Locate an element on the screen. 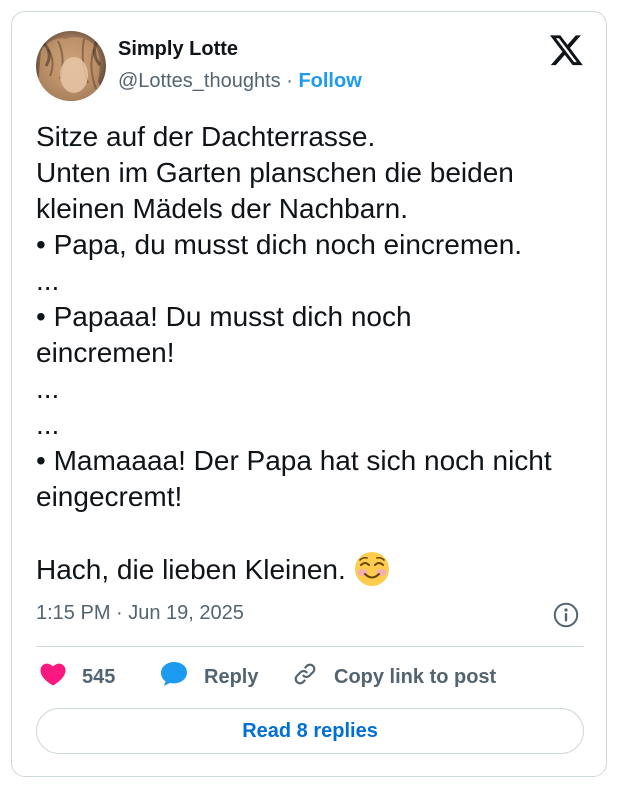  post-text-line: eincremen! is located at coordinates (105, 352).